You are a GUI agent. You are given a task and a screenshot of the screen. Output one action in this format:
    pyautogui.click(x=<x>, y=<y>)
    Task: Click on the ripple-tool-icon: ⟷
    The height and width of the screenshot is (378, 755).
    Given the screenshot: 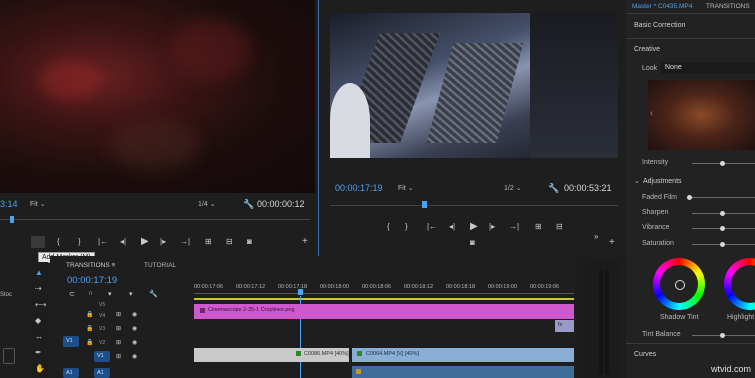 What is the action you would take?
    pyautogui.click(x=40, y=304)
    